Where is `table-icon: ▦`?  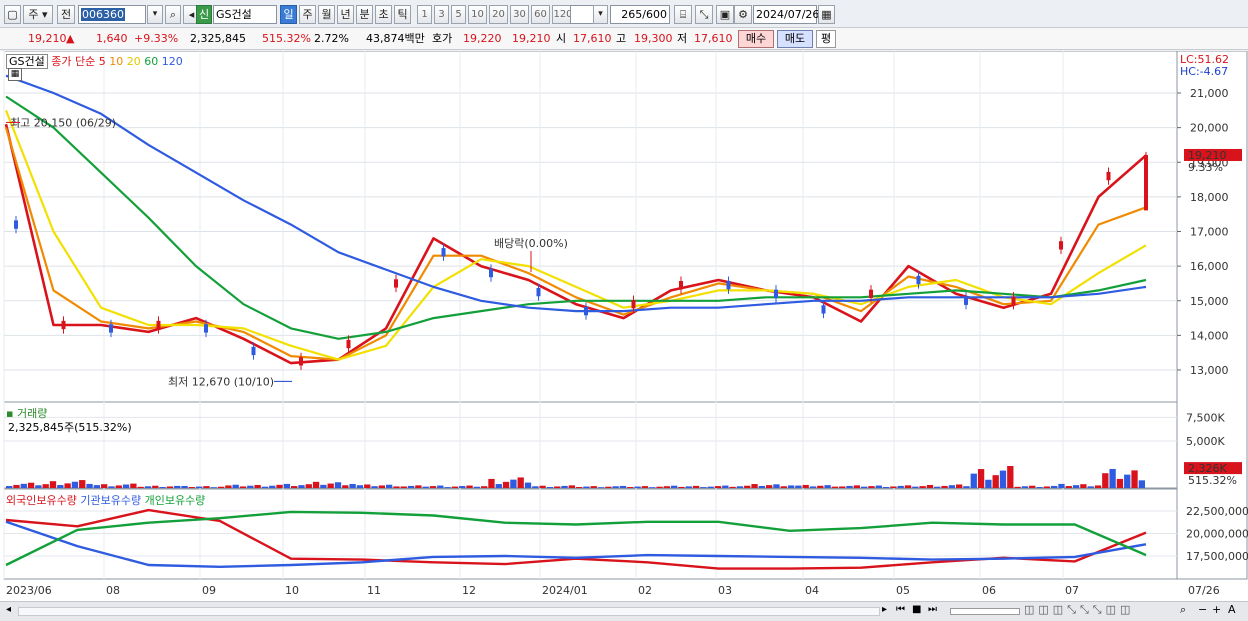 table-icon: ▦ is located at coordinates (15, 74).